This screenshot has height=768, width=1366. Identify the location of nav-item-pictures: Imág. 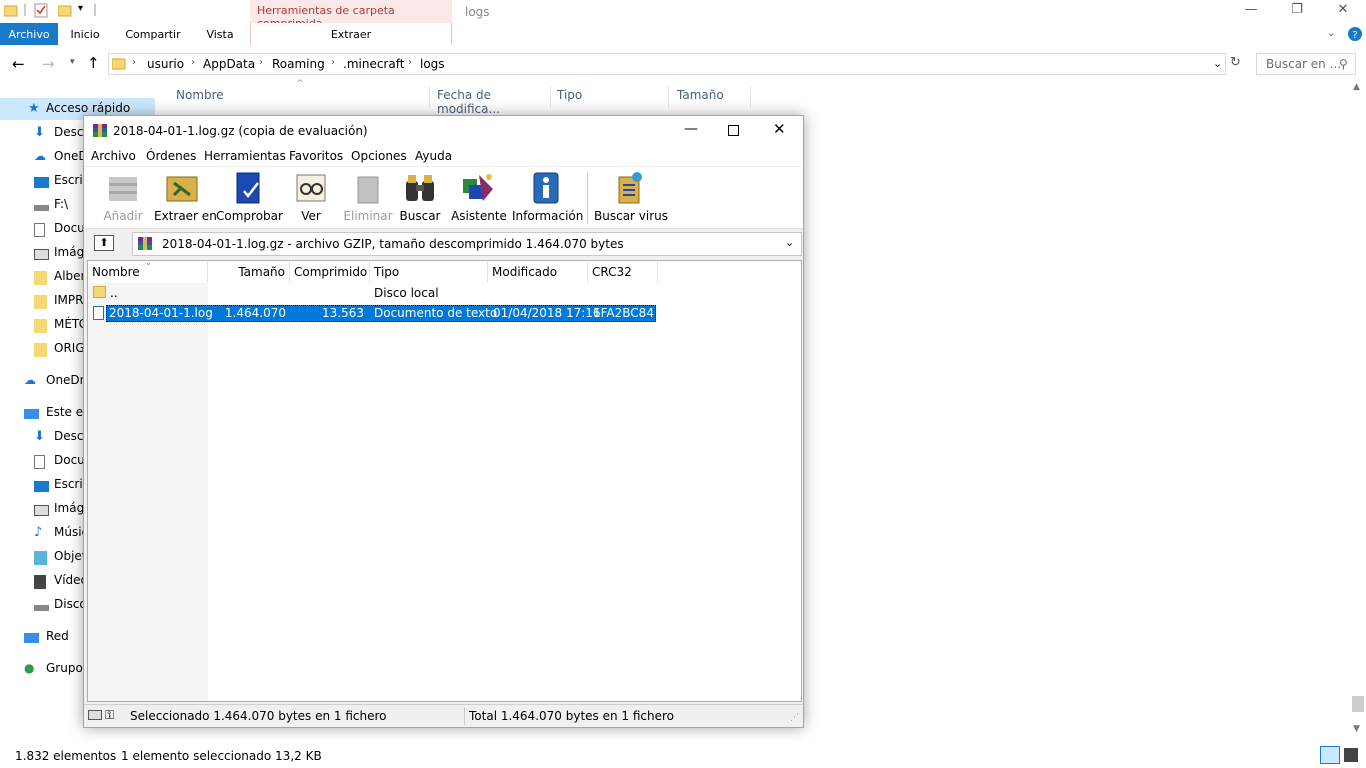
(59, 255).